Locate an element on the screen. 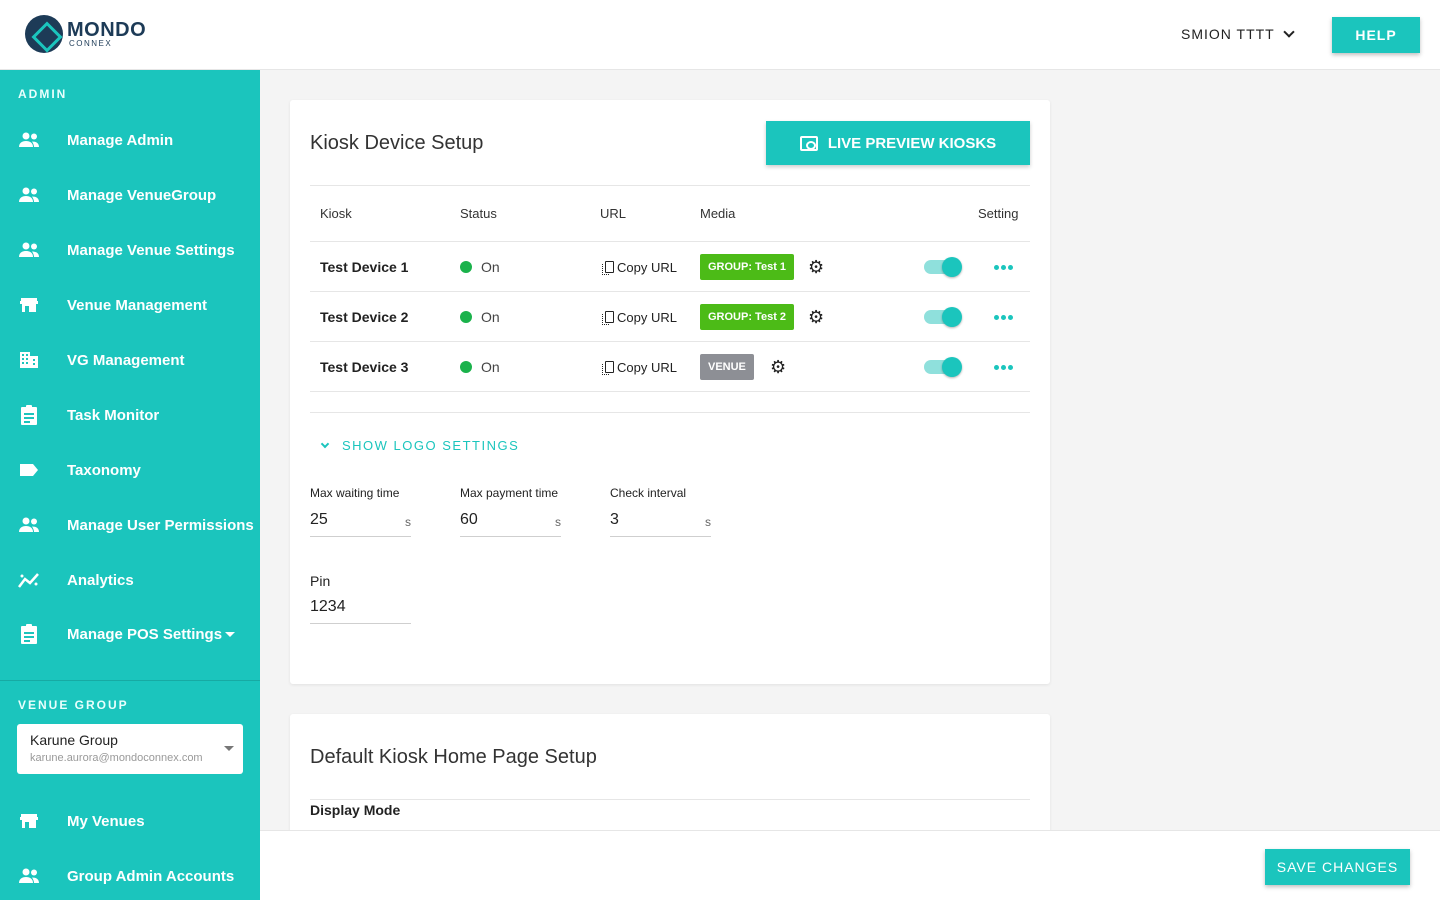 Image resolution: width=1440 pixels, height=900 pixels. label-icon is located at coordinates (29, 470).